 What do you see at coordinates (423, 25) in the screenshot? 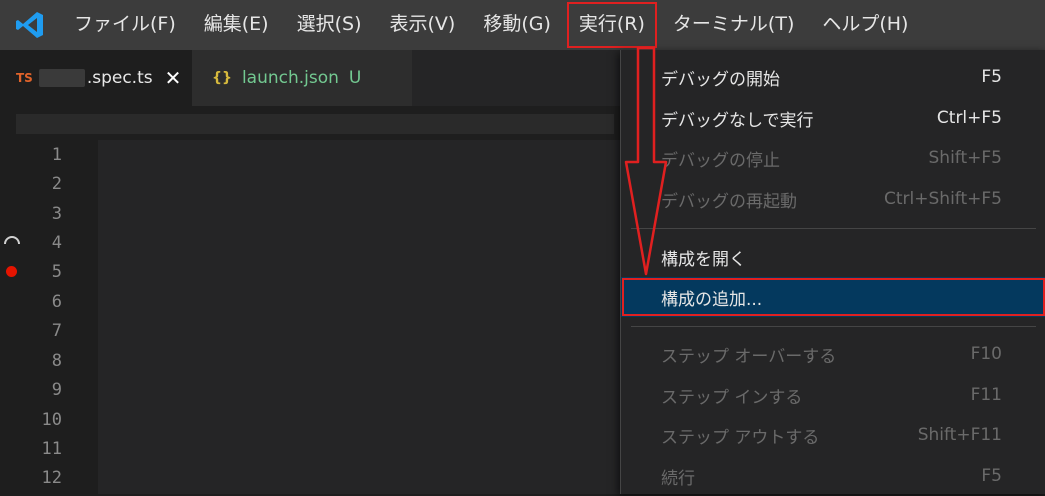
I see `menu-view: 表示(V)` at bounding box center [423, 25].